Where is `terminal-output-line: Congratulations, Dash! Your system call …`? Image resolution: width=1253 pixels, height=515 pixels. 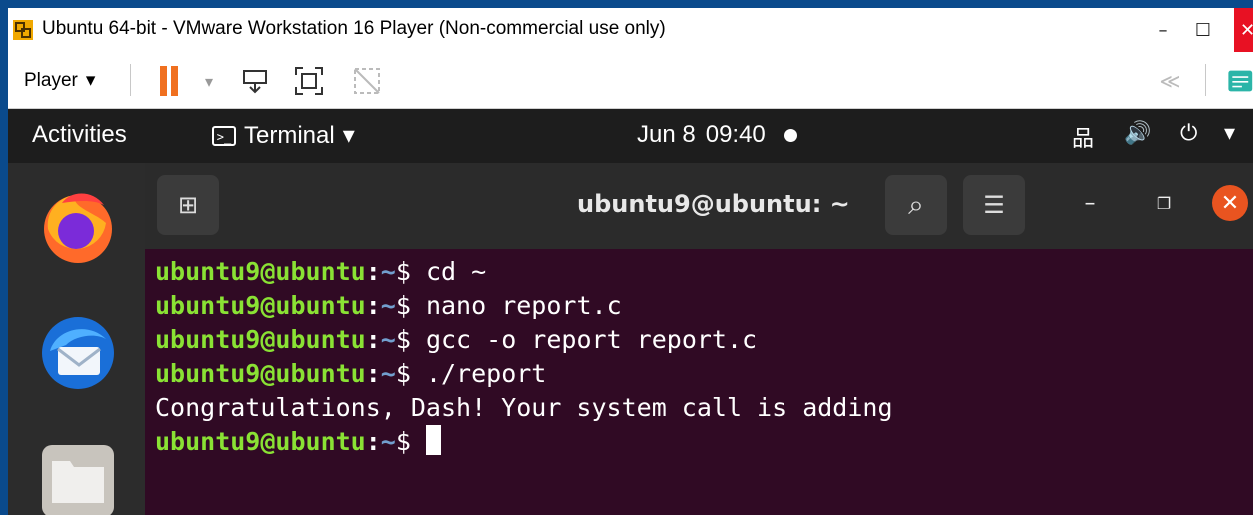 terminal-output-line: Congratulations, Dash! Your system call … is located at coordinates (524, 407).